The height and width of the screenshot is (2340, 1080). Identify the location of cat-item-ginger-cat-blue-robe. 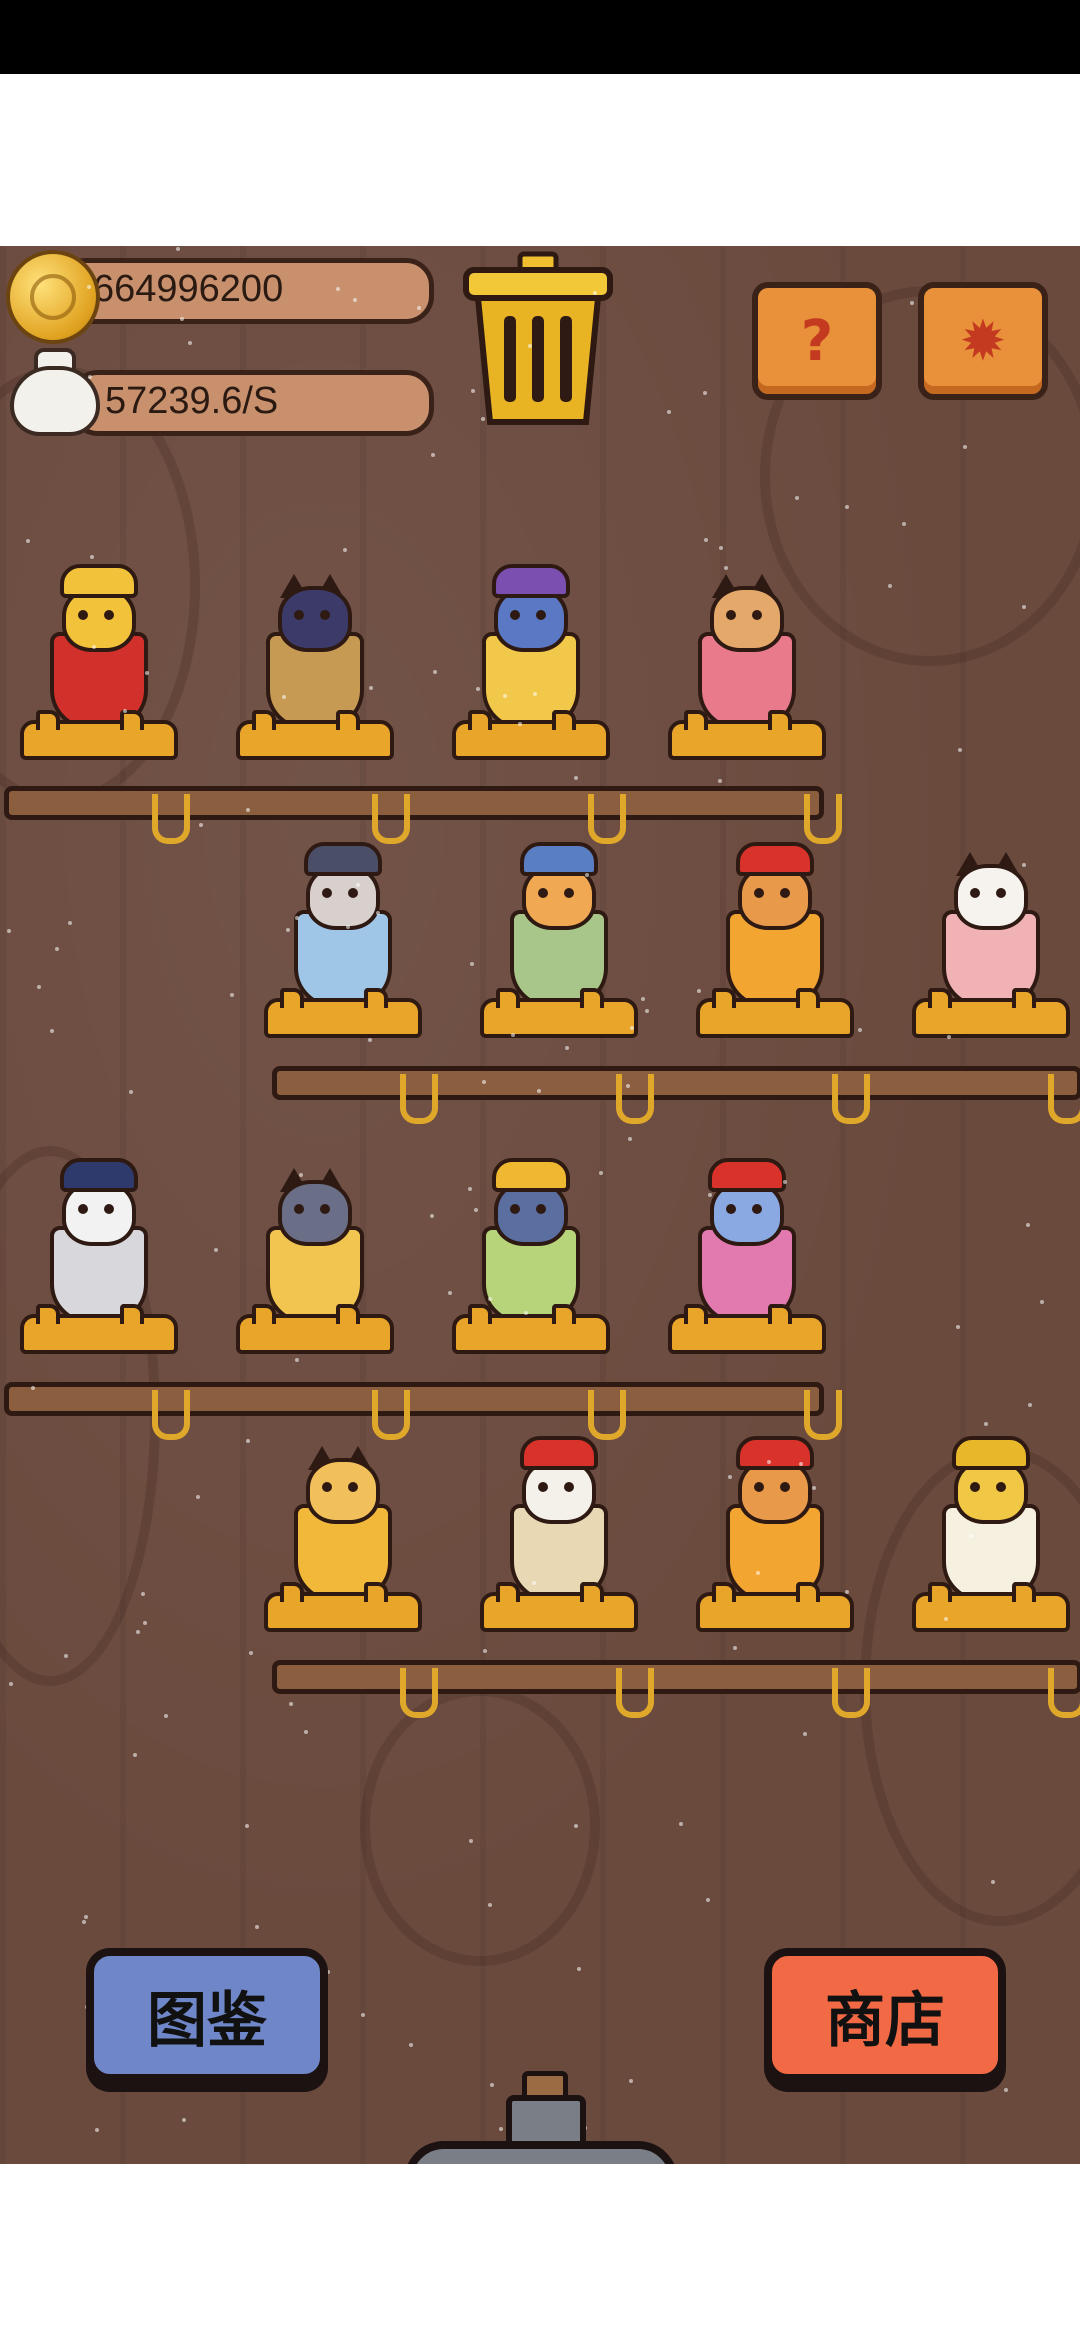
(559, 938).